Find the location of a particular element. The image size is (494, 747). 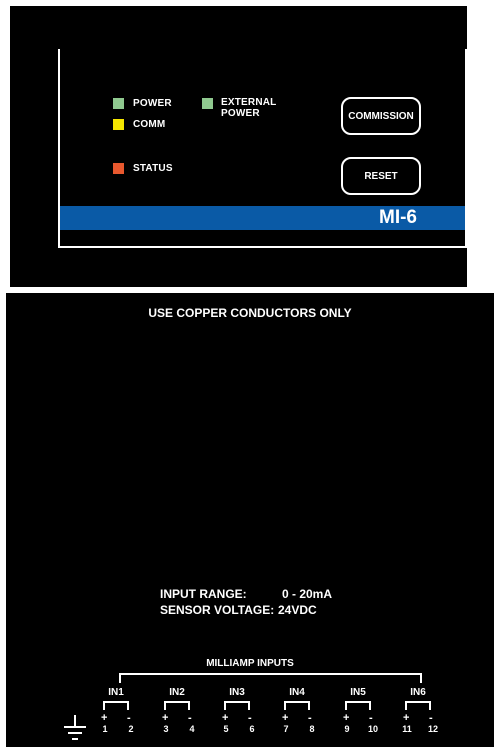

terminal-number: 2 is located at coordinates (131, 729).